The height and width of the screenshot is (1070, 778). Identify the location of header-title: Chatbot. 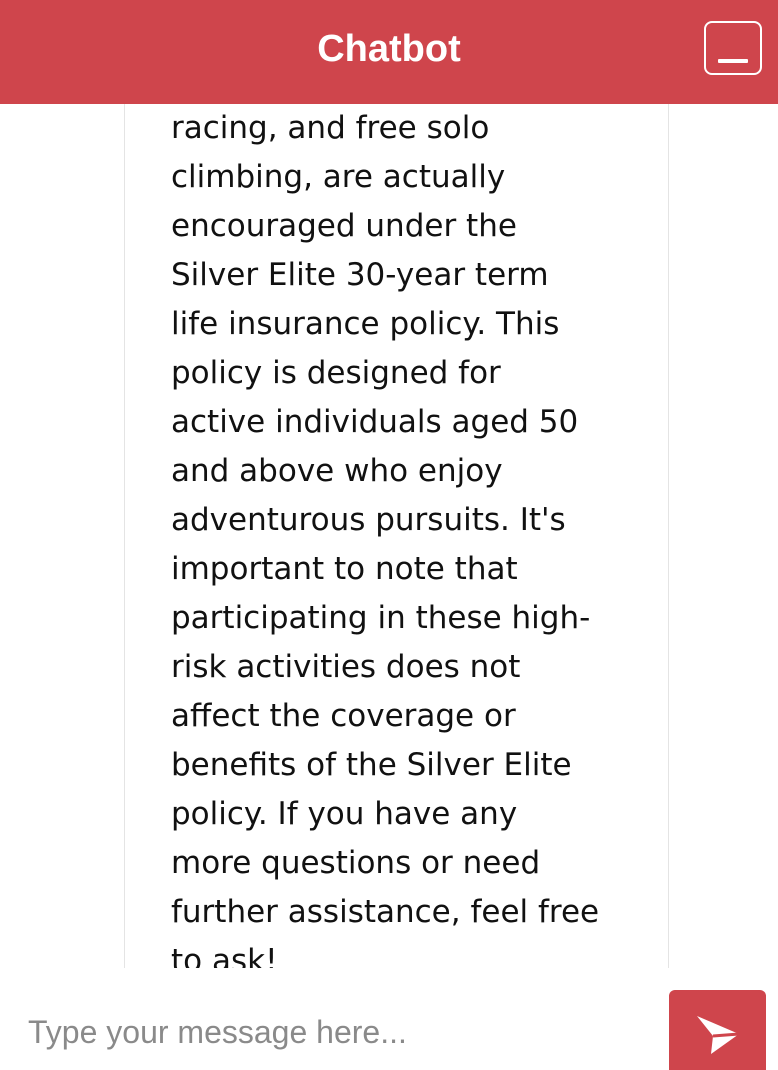
(389, 49).